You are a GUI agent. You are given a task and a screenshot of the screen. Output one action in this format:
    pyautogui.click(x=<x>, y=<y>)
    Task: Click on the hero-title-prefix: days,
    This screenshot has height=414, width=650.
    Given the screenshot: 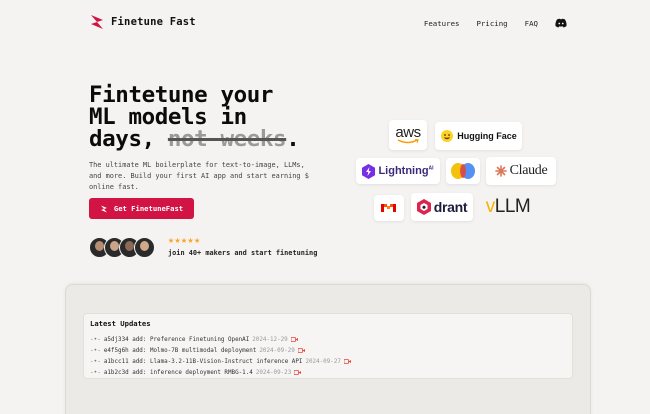 What is the action you would take?
    pyautogui.click(x=128, y=139)
    